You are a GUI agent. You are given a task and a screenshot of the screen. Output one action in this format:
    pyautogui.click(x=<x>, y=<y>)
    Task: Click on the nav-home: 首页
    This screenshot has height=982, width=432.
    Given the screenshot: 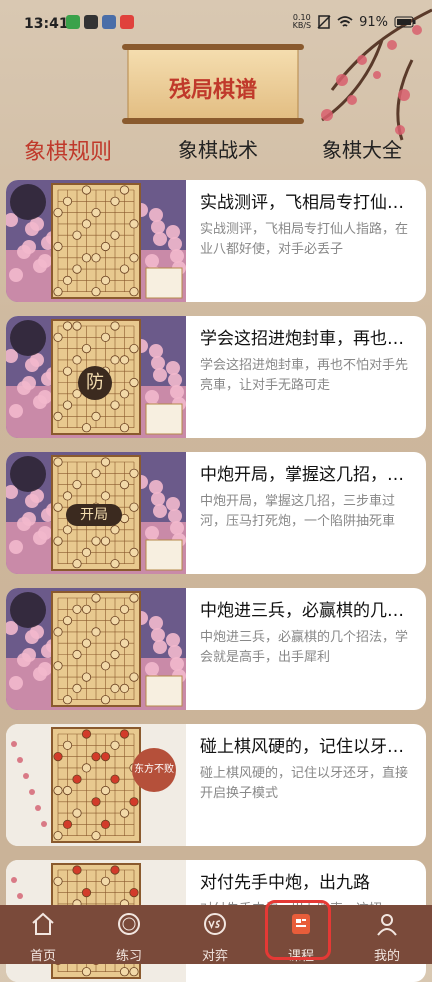 What is the action you would take?
    pyautogui.click(x=43, y=934)
    